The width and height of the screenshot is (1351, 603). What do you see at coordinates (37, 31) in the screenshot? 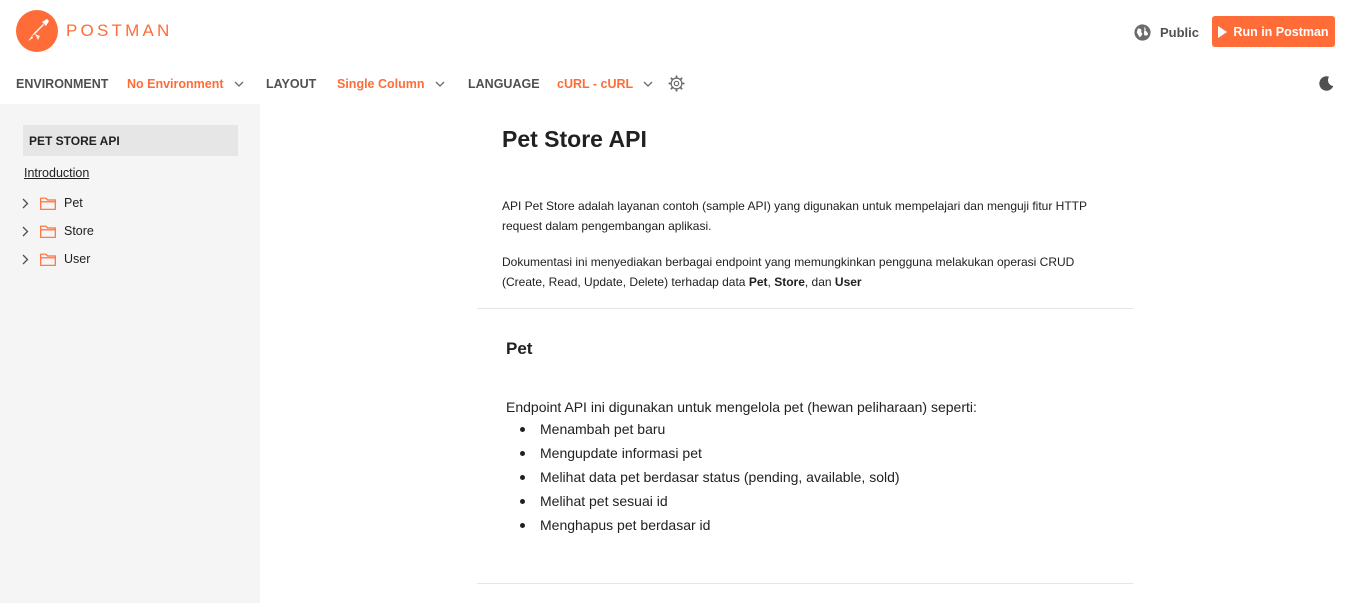
I see `postman-logo-icon` at bounding box center [37, 31].